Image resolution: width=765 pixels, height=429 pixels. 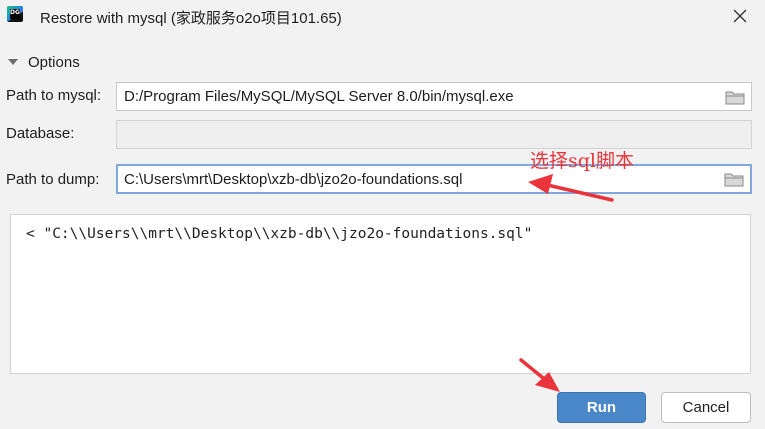 I want to click on close-icon, so click(x=740, y=16).